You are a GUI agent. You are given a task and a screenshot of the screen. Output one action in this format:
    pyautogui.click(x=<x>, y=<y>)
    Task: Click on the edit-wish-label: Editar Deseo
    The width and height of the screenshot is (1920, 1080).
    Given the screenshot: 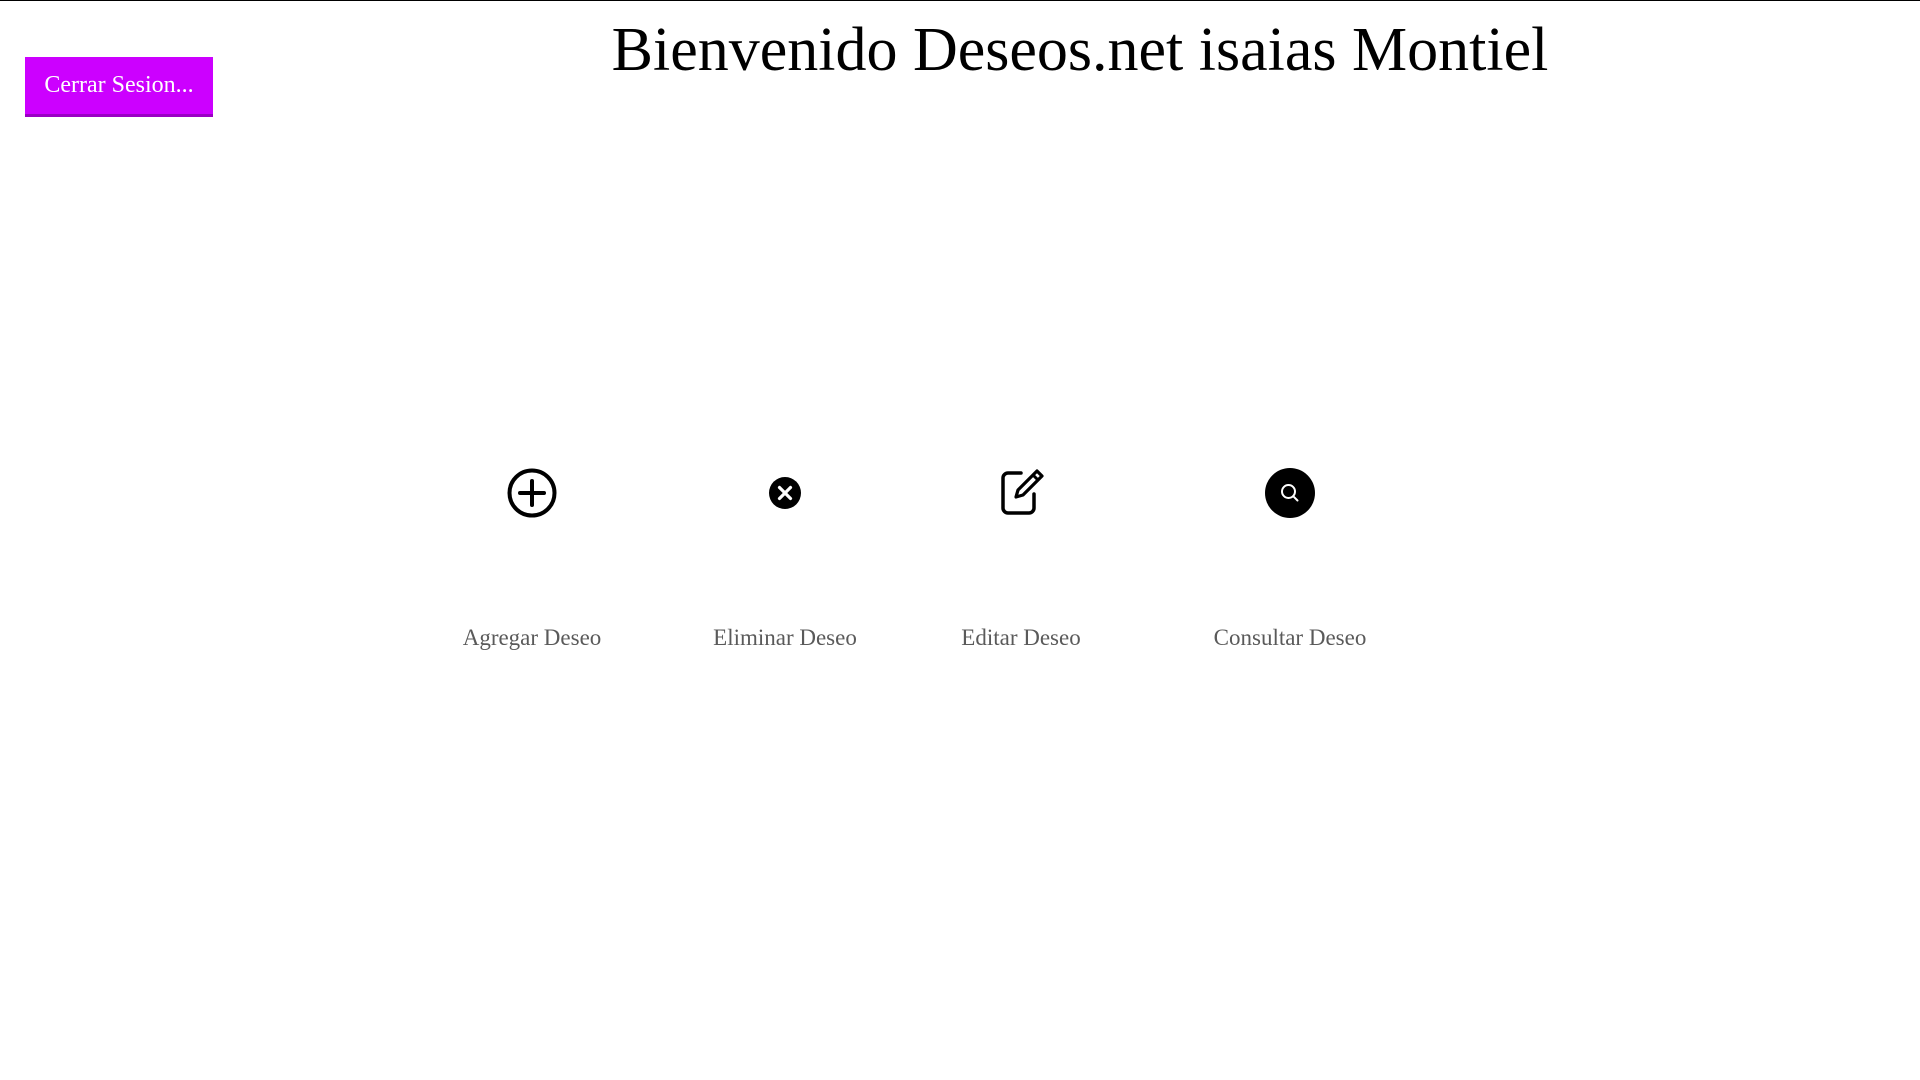 What is the action you would take?
    pyautogui.click(x=1021, y=638)
    